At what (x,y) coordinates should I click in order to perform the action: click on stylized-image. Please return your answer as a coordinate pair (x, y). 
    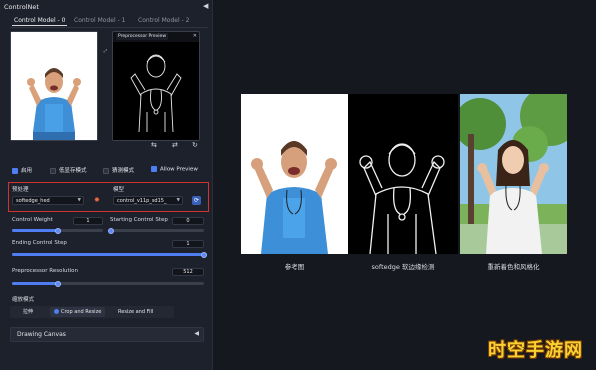
    Looking at the image, I should click on (513, 174).